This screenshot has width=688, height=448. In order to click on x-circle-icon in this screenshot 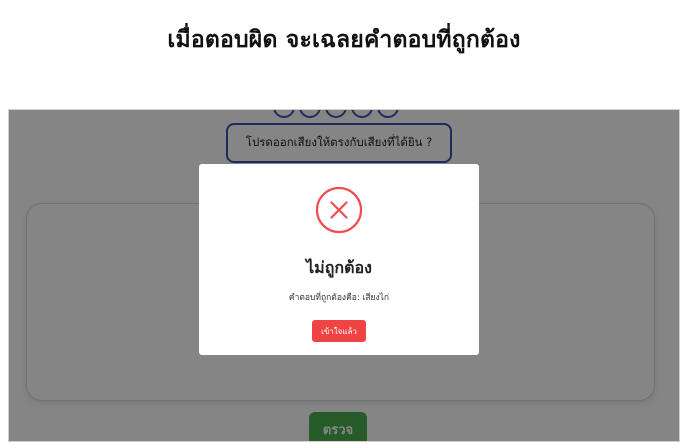, I will do `click(339, 210)`.